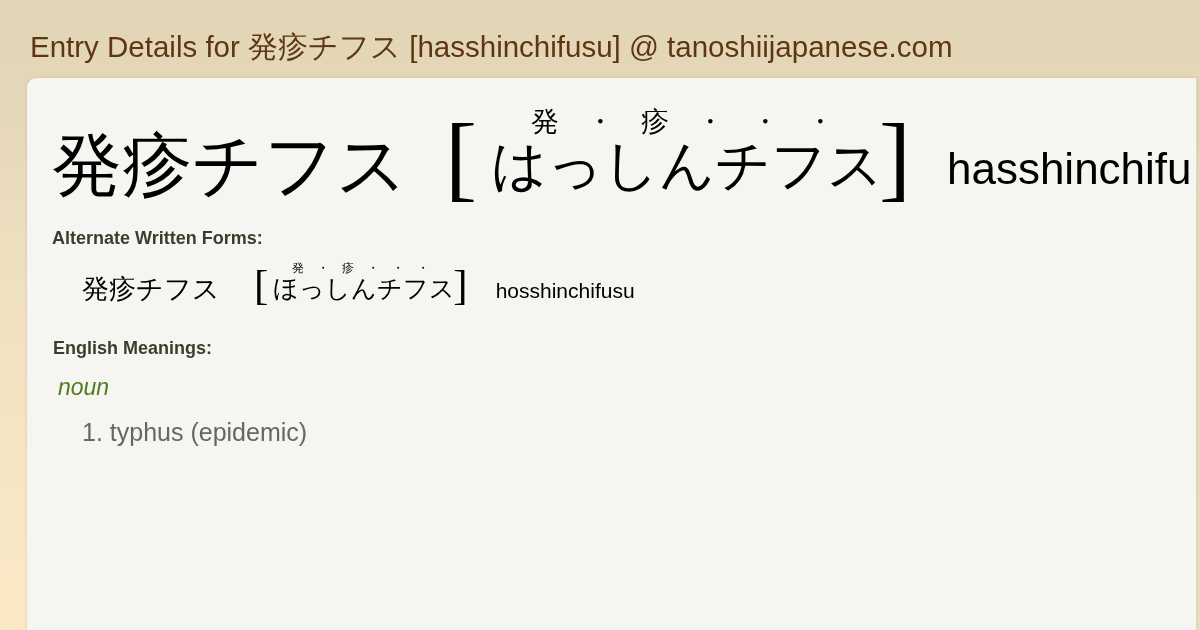 The image size is (1200, 630). I want to click on section-heading: Alternate Written Forms:, so click(157, 238).